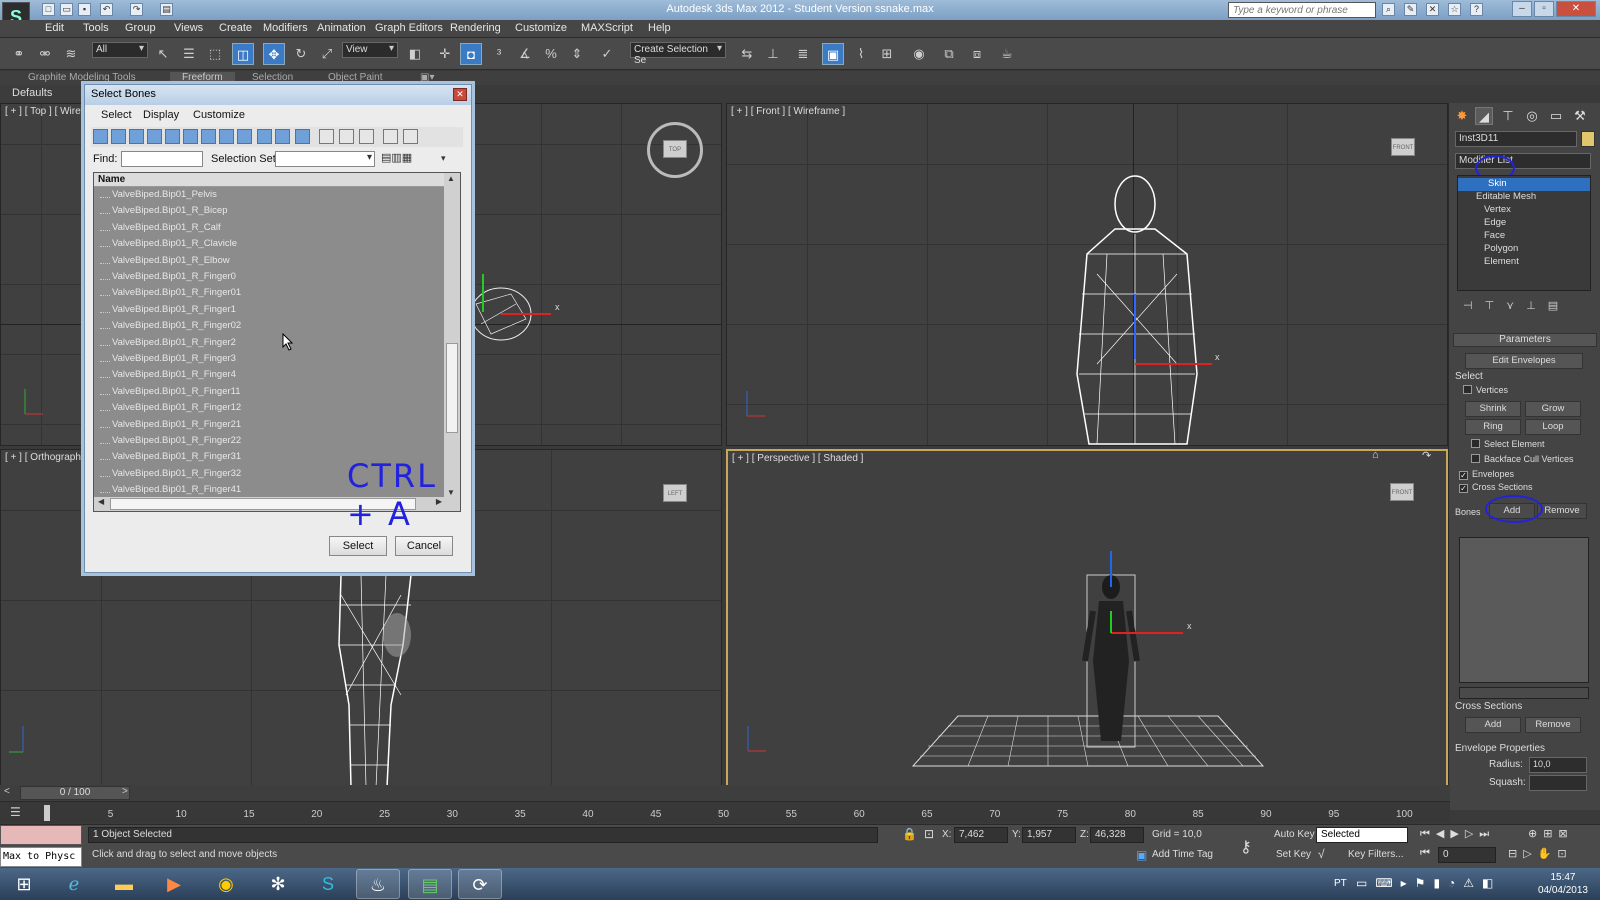 Image resolution: width=1600 pixels, height=900 pixels. Describe the element at coordinates (551, 54) in the screenshot. I see `percent-snap-icon: %` at that location.